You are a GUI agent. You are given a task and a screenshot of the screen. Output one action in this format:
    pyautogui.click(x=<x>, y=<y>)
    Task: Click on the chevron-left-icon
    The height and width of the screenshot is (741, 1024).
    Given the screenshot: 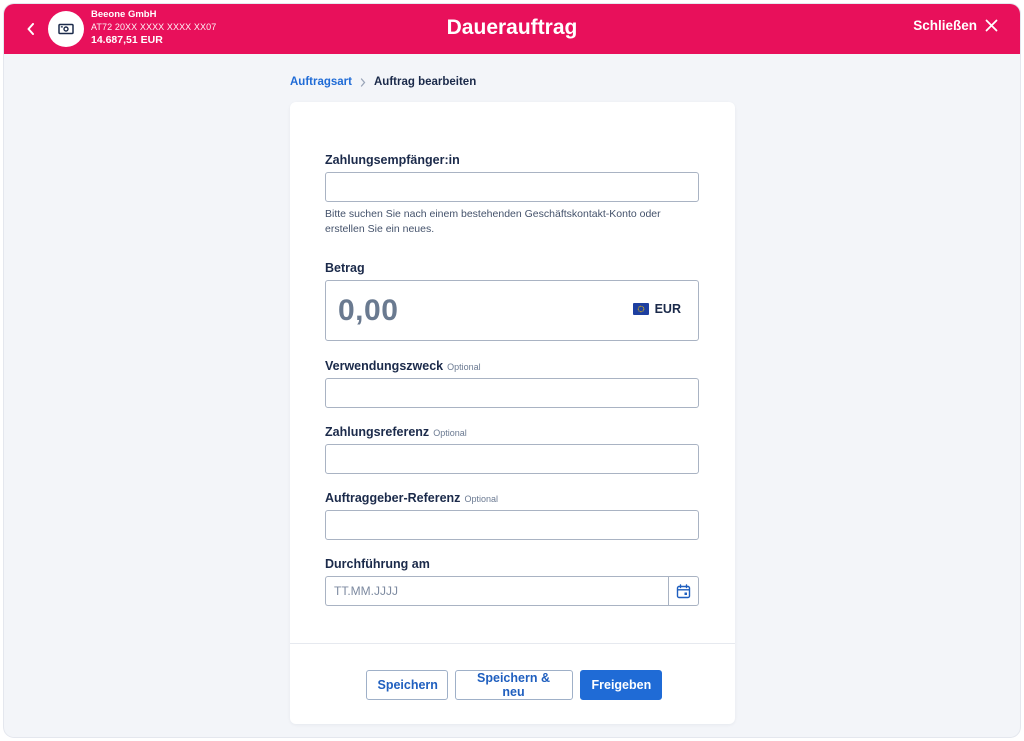 What is the action you would take?
    pyautogui.click(x=30, y=29)
    